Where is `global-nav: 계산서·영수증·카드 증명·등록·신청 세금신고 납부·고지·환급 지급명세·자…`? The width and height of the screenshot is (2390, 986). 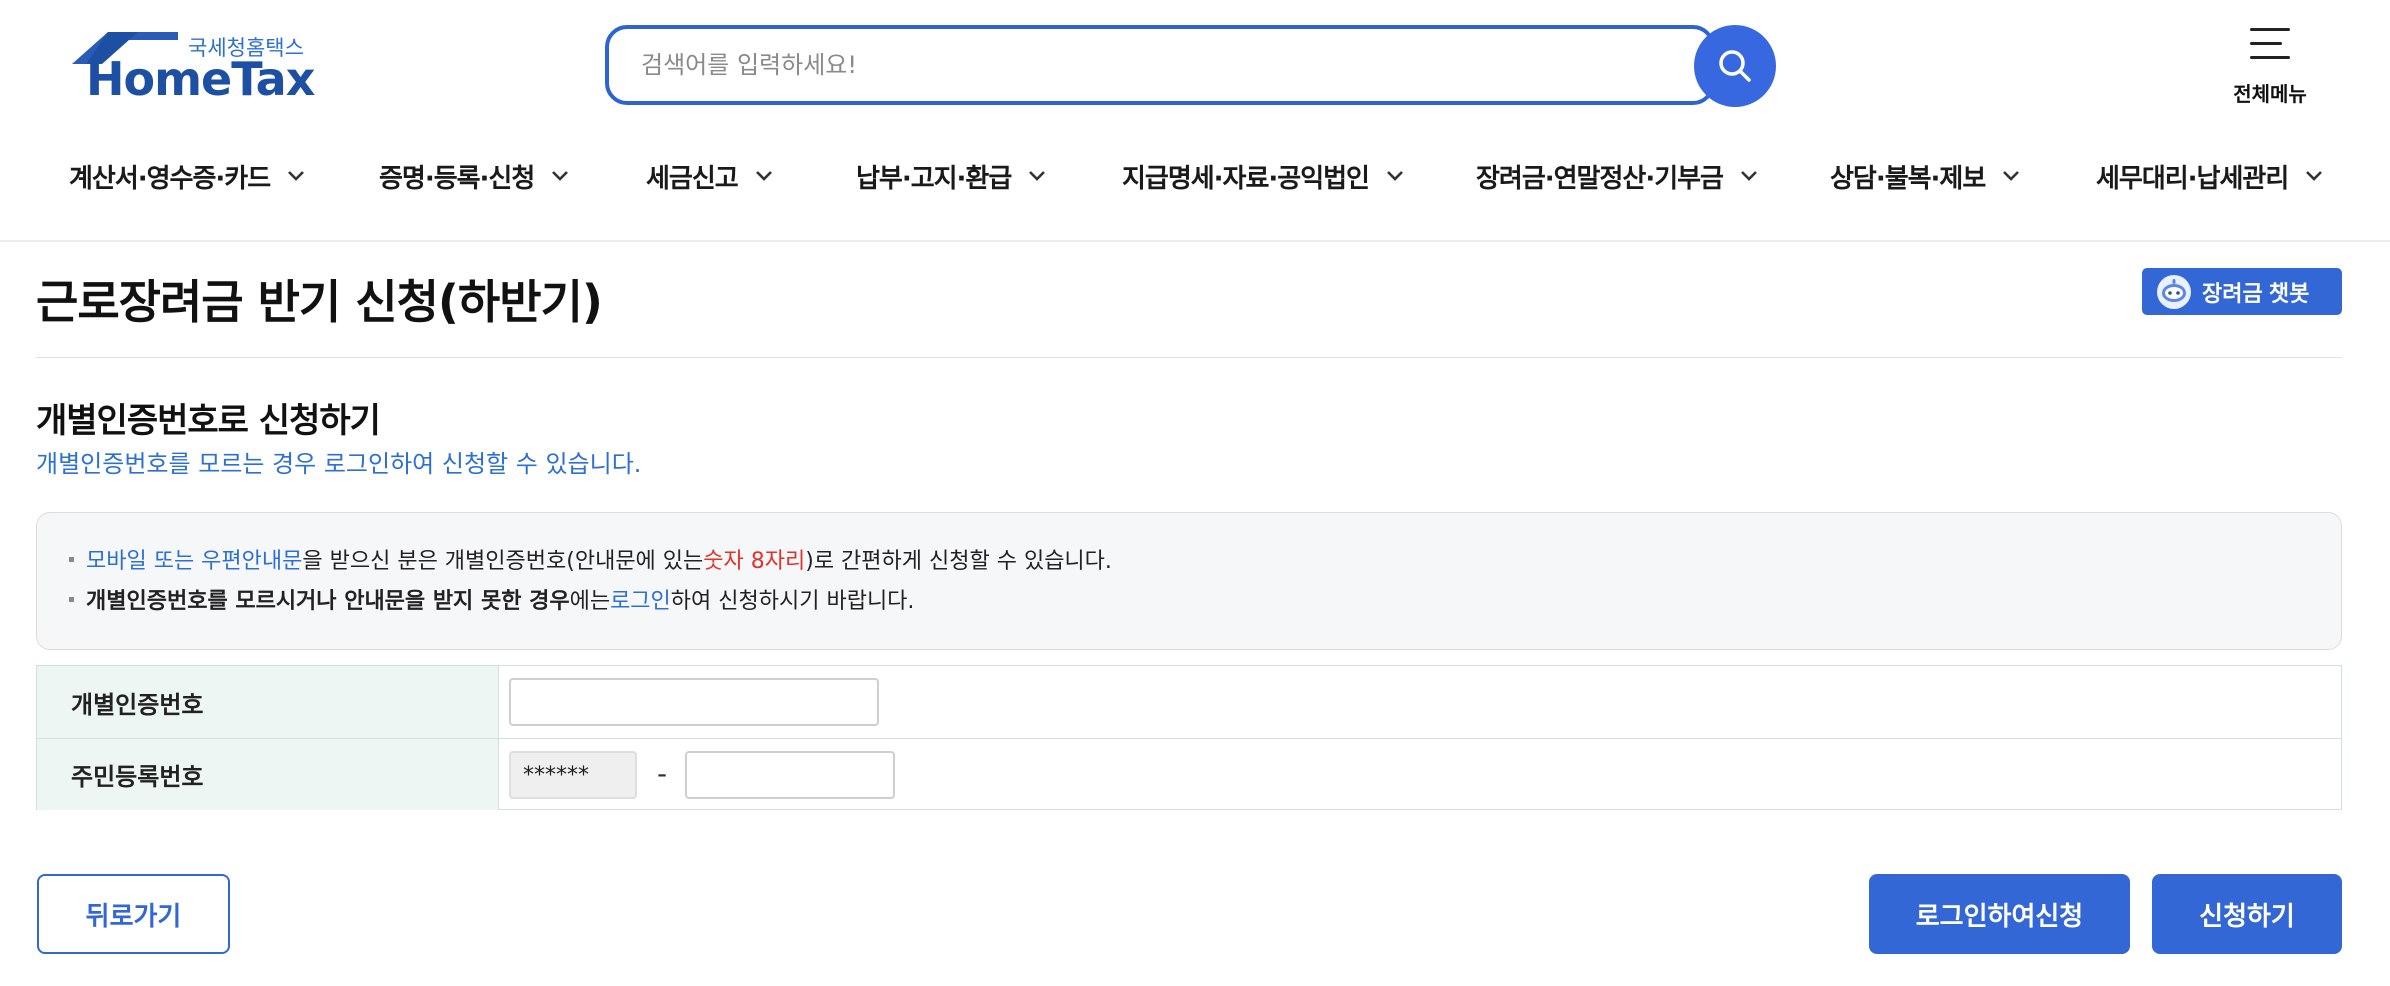
global-nav: 계산서·영수증·카드 증명·등록·신청 세금신고 납부·고지·환급 지급명세·자… is located at coordinates (1195, 176).